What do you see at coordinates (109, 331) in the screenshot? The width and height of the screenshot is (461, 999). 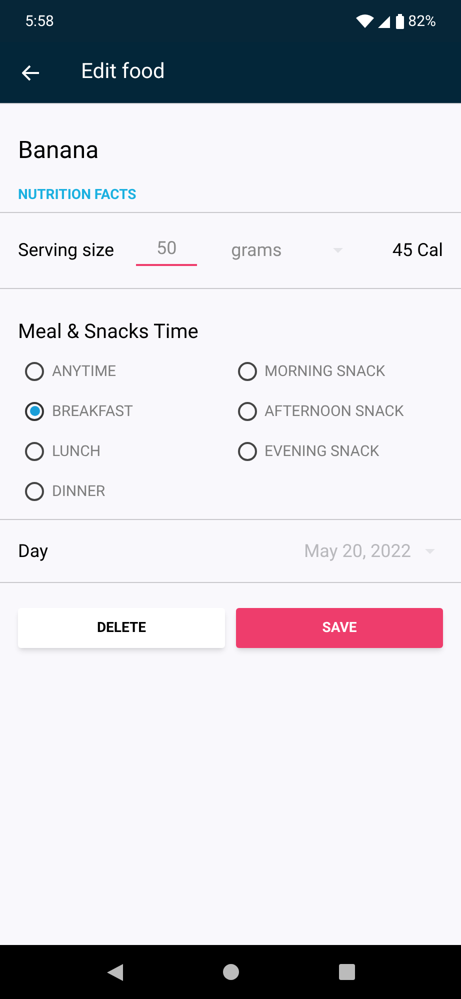 I see `meal-time-heading: Meal & Snacks Time` at bounding box center [109, 331].